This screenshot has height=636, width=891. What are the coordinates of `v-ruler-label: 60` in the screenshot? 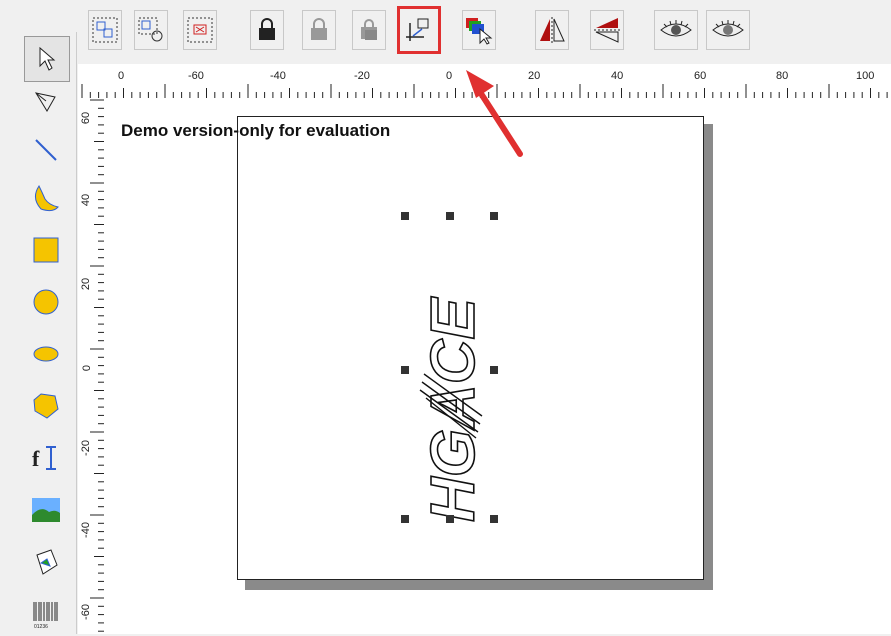 It's located at (86, 118).